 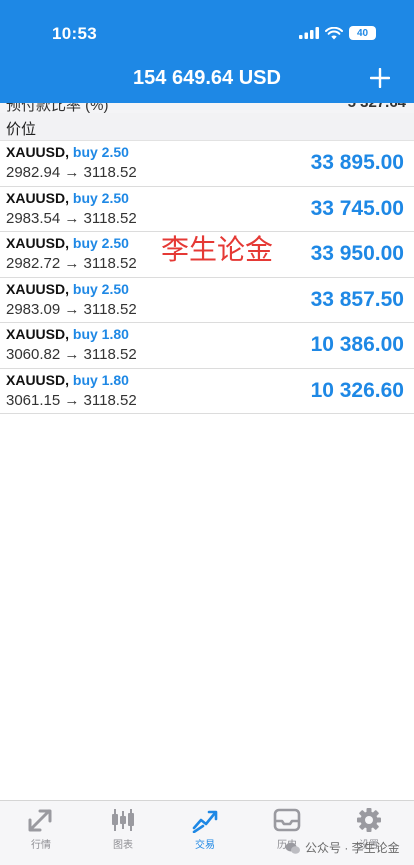 I want to click on tab-quotes: 行情, so click(x=41, y=831).